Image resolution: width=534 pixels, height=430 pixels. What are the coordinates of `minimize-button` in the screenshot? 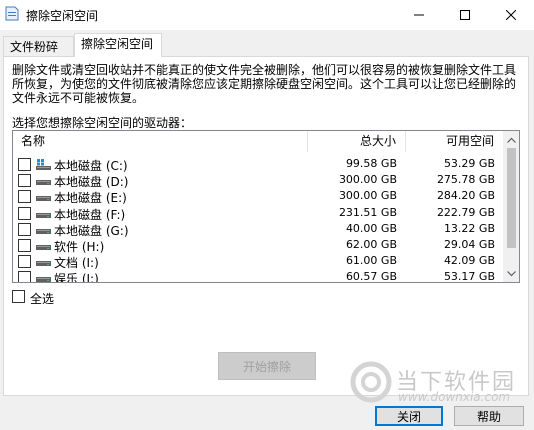 It's located at (419, 15).